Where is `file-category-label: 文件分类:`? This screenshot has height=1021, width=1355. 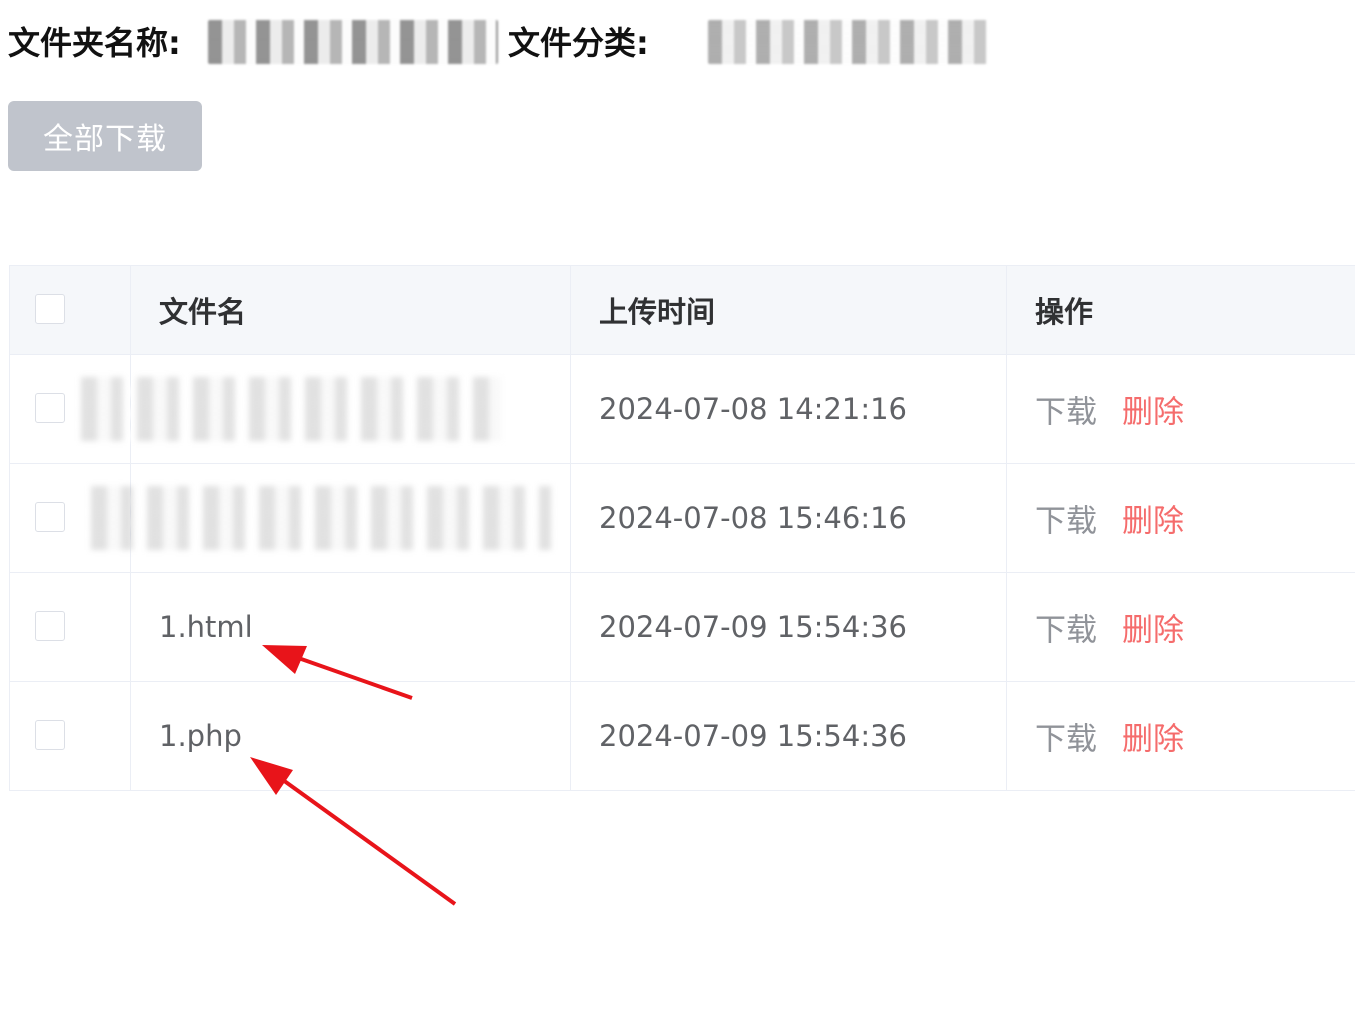 file-category-label: 文件分类: is located at coordinates (578, 43).